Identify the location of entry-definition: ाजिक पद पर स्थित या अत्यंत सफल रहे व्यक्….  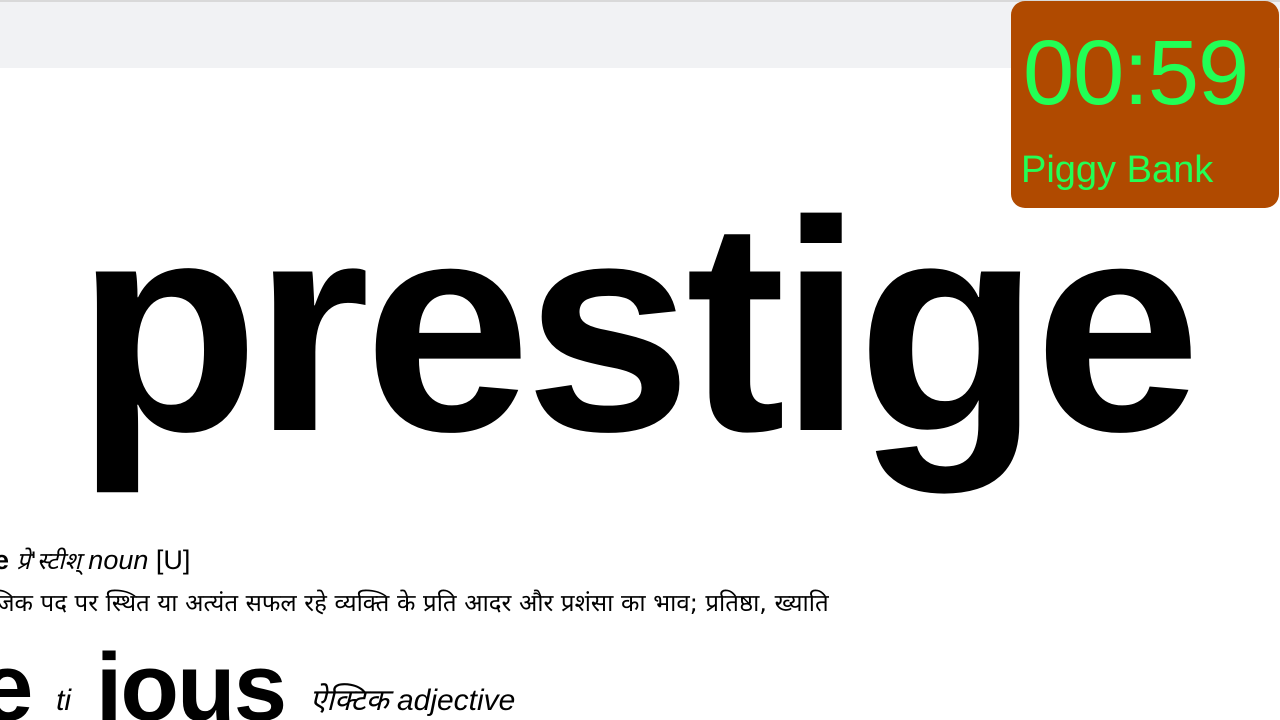
(414, 603).